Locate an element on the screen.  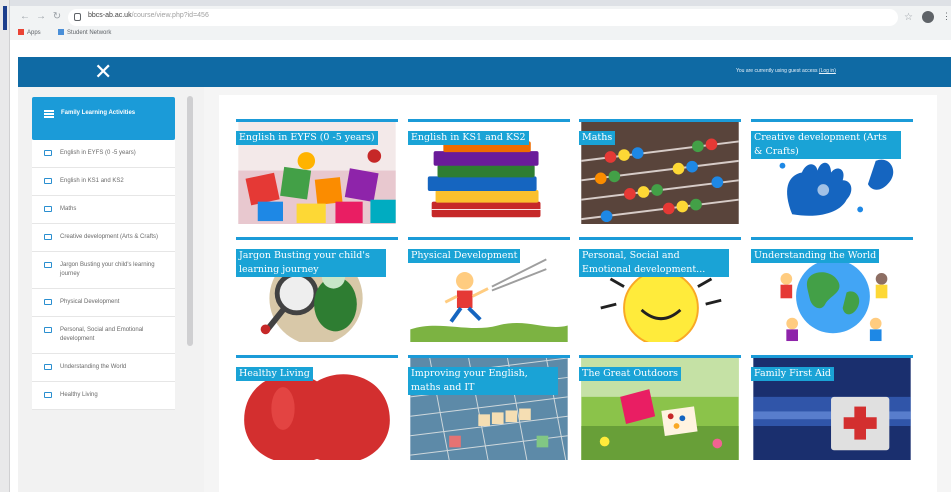
drawer-item-maths: Maths is located at coordinates (103, 210).